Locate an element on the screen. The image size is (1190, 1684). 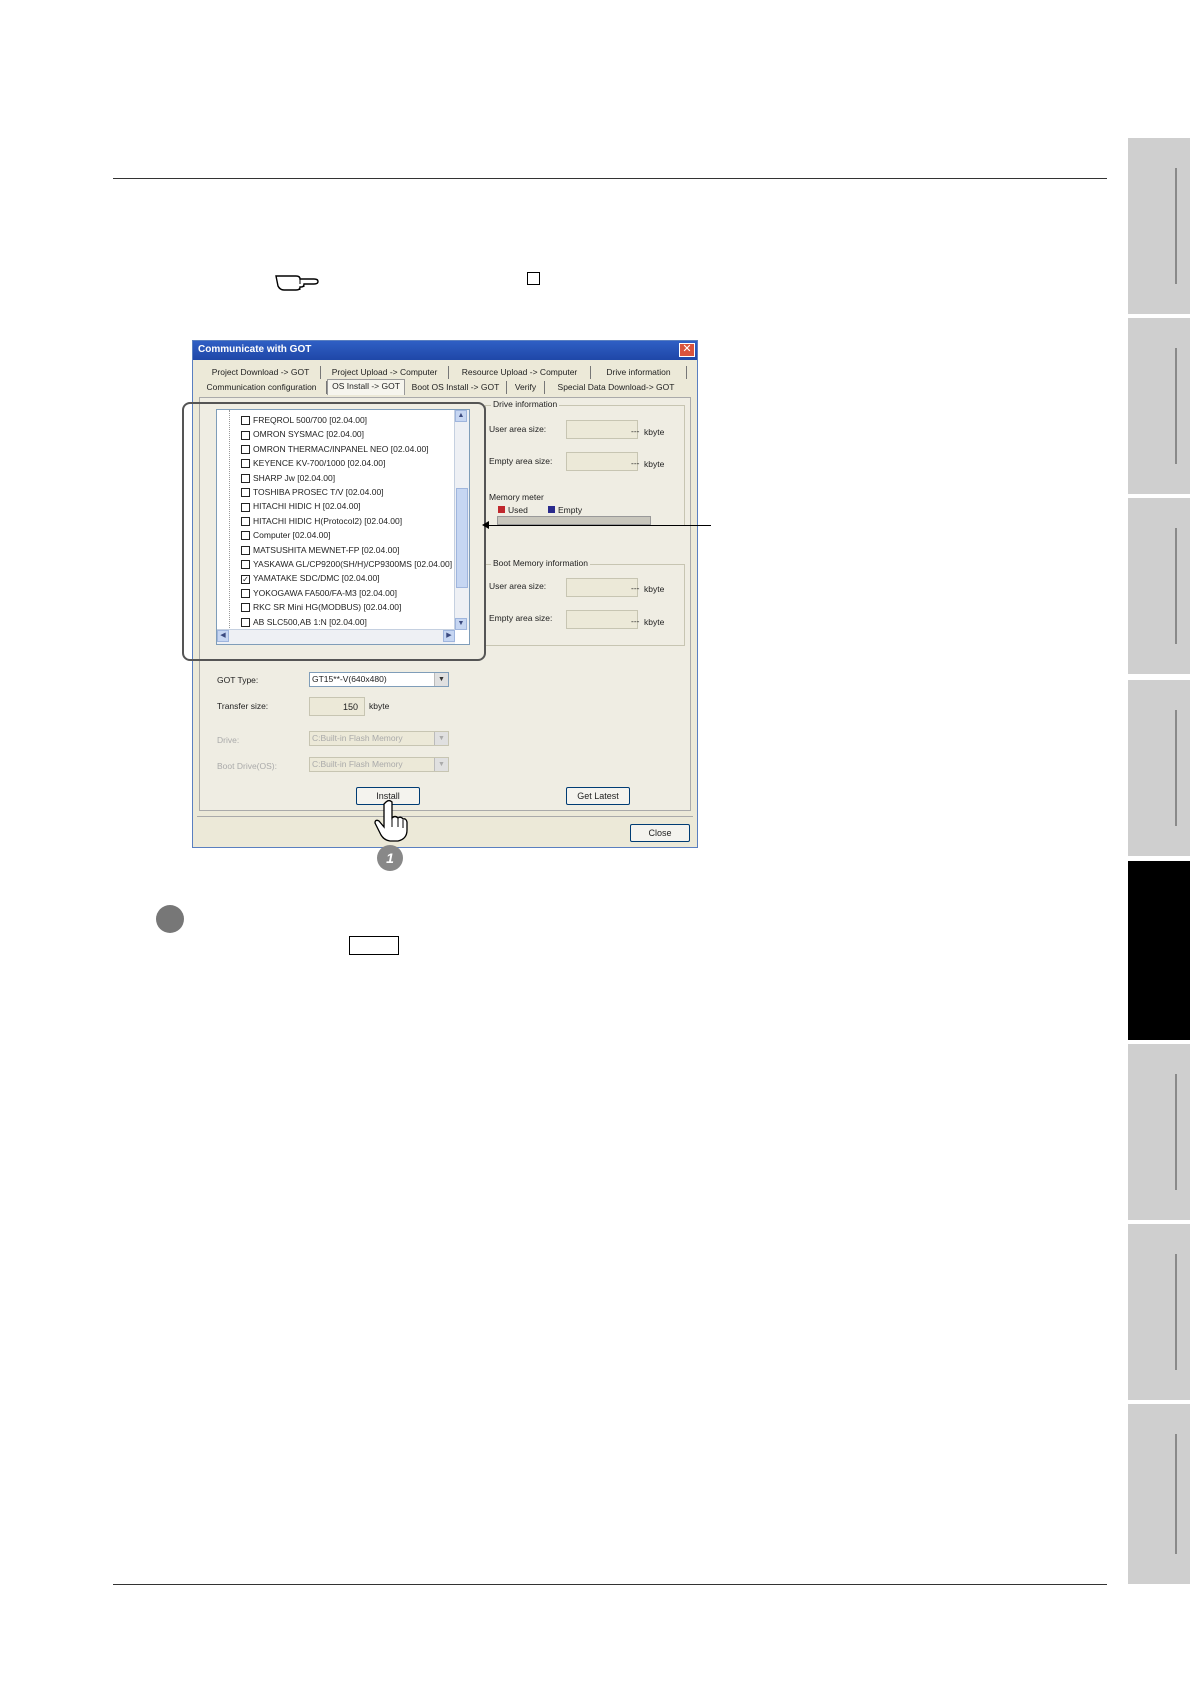
drive-user-area-value: --- is located at coordinates (635, 431).